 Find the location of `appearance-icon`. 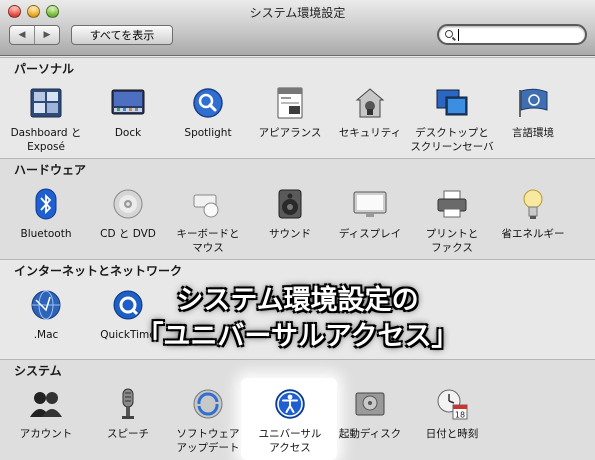

appearance-icon is located at coordinates (290, 103).